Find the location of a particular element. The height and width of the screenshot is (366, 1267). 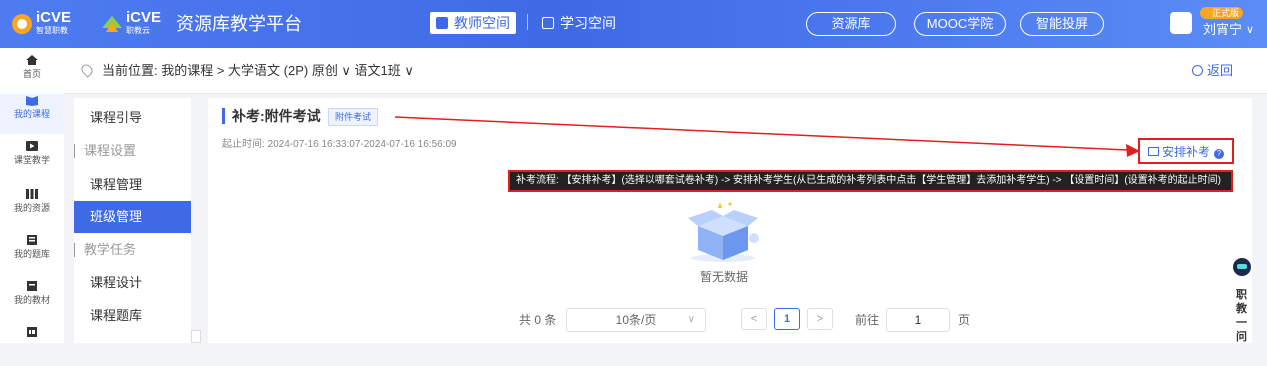

arrange-makeup-label: 安排补考 is located at coordinates (1186, 152).